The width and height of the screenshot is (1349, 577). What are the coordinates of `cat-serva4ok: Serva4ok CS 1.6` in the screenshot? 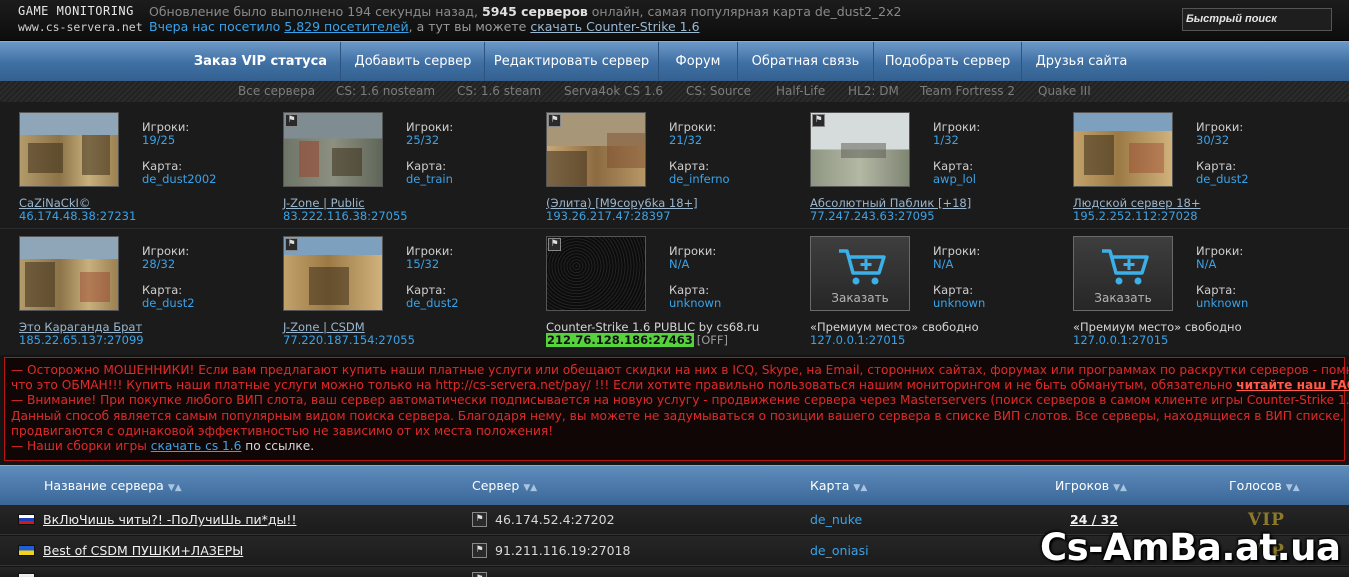 It's located at (613, 91).